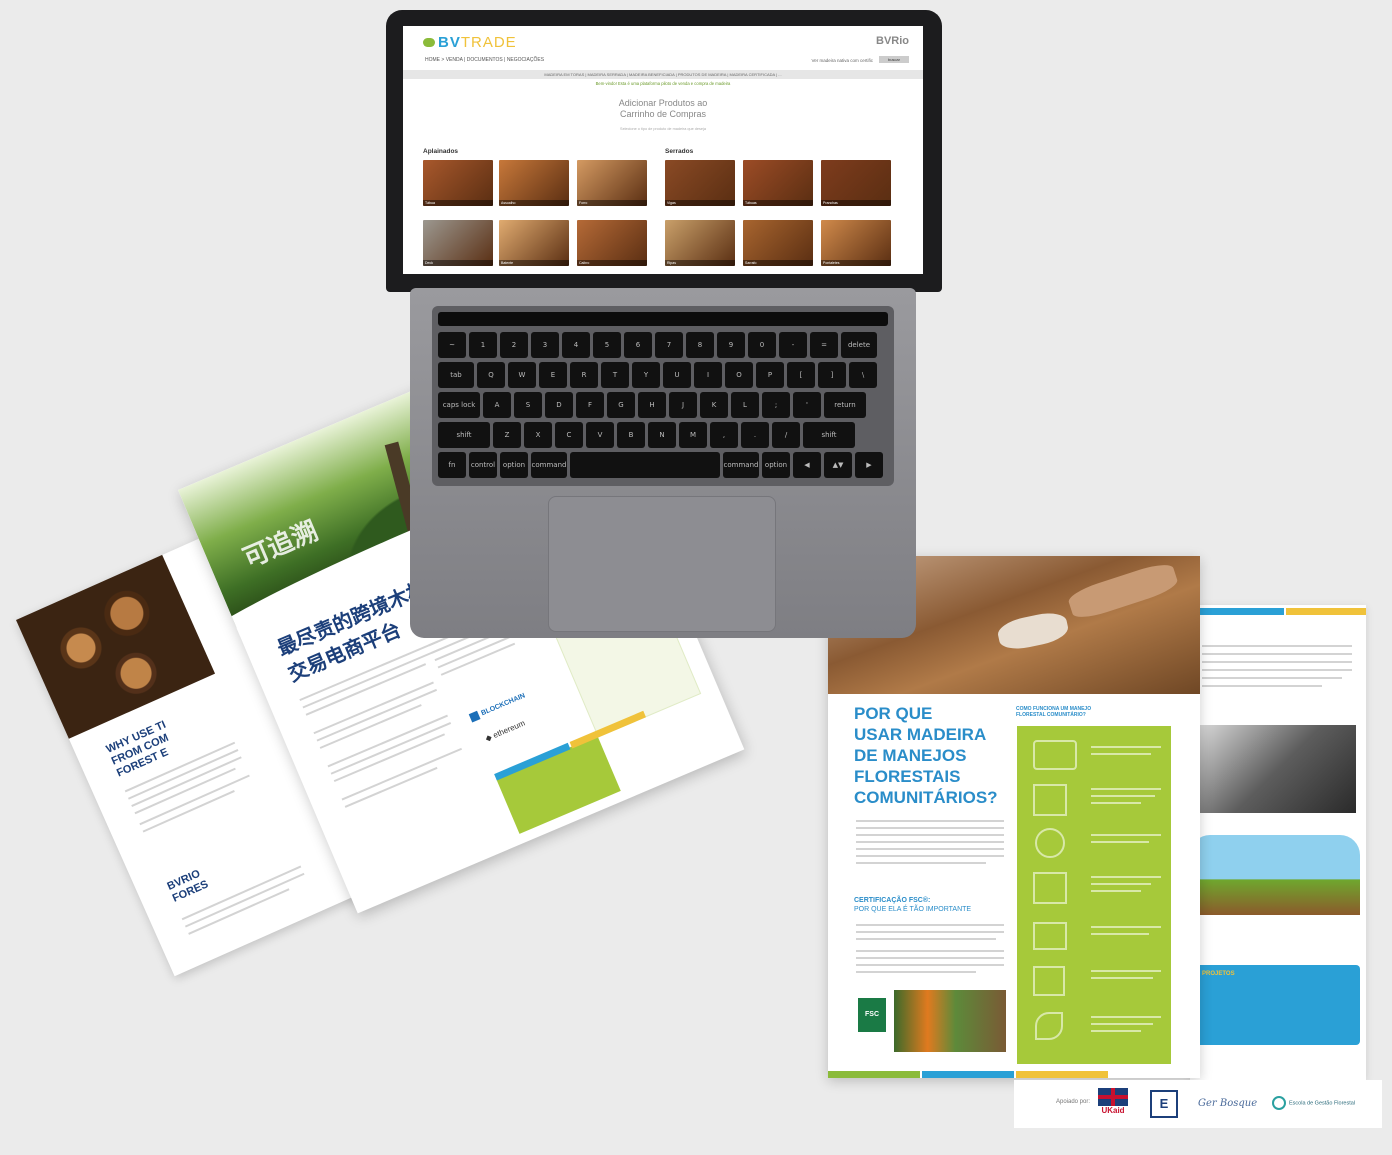 This screenshot has width=1392, height=1155. Describe the element at coordinates (778, 183) in the screenshot. I see `product-tile: Tábuas` at that location.